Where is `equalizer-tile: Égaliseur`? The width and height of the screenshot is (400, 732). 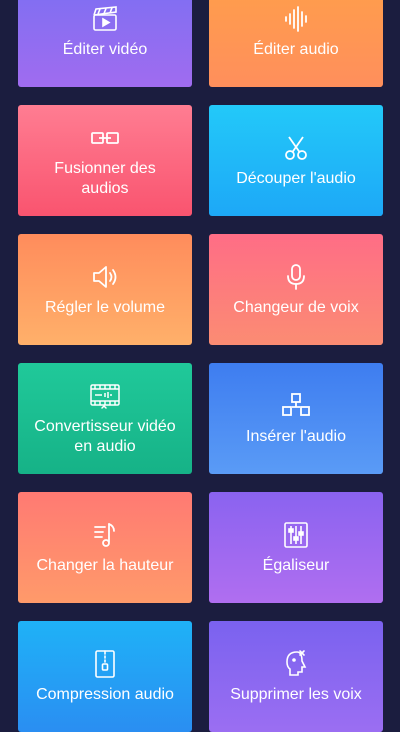 equalizer-tile: Égaliseur is located at coordinates (296, 547).